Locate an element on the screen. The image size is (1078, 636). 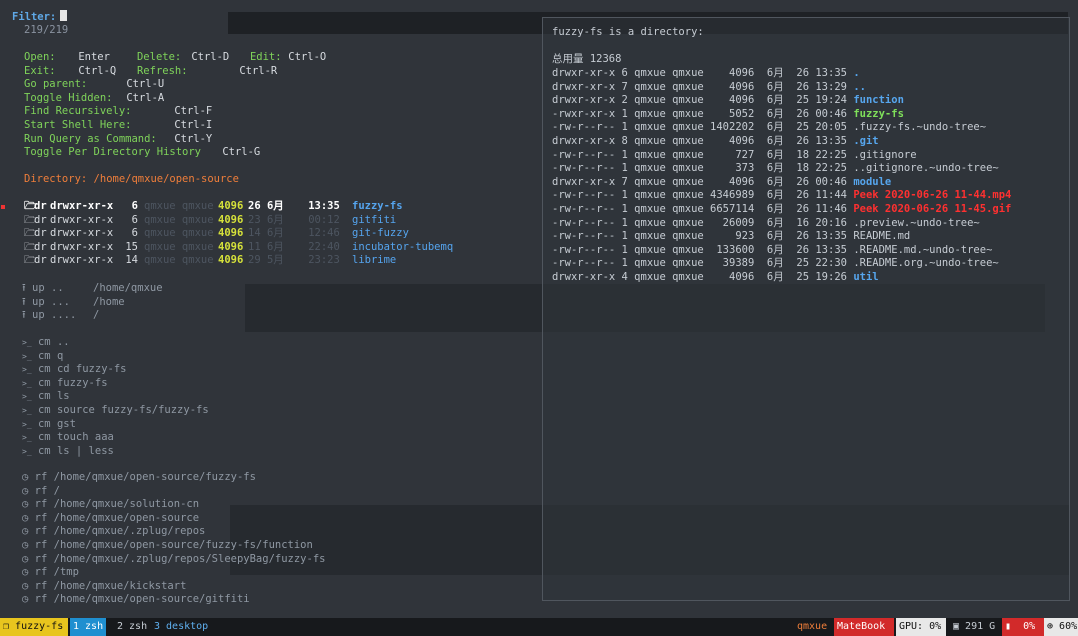
command-history-row: >_ cm touch aaa is located at coordinates (68, 438).